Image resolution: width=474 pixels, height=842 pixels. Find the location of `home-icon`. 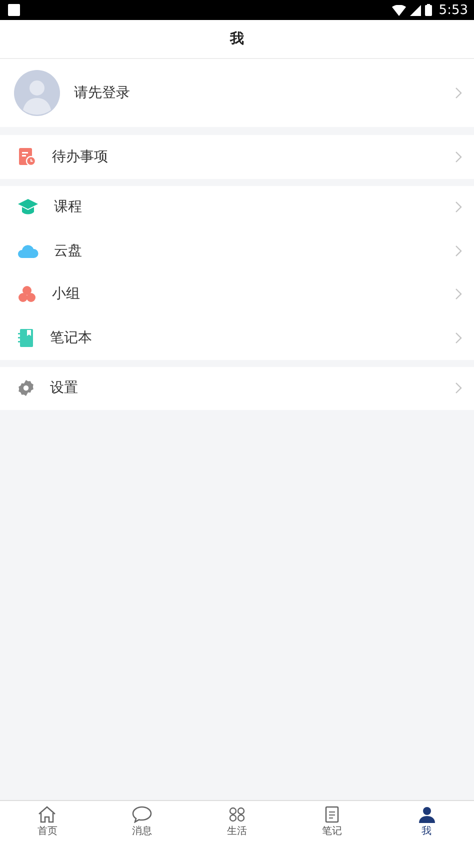

home-icon is located at coordinates (47, 814).